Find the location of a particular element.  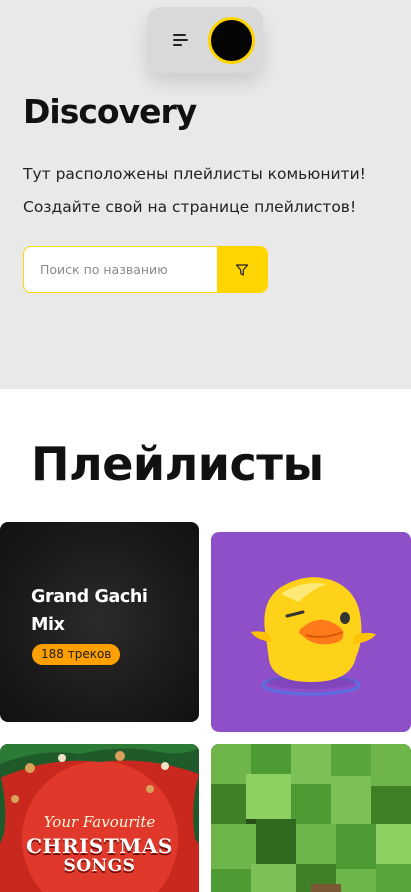

playlist-card-duck is located at coordinates (311, 632).